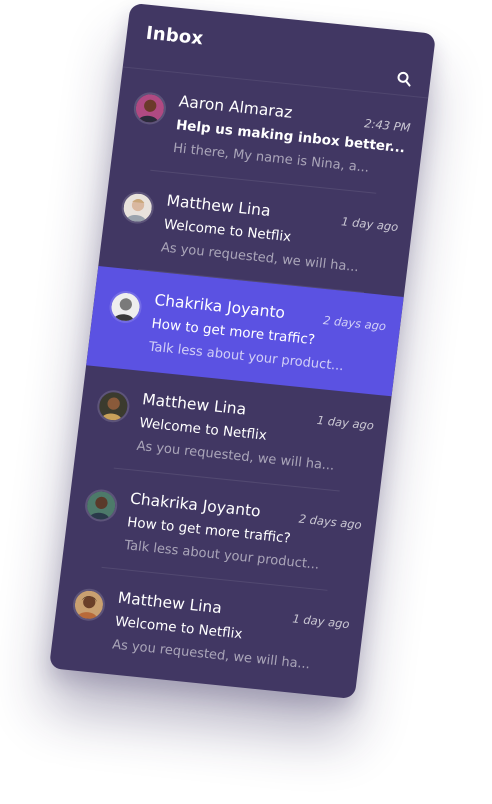  I want to click on search-icon, so click(404, 79).